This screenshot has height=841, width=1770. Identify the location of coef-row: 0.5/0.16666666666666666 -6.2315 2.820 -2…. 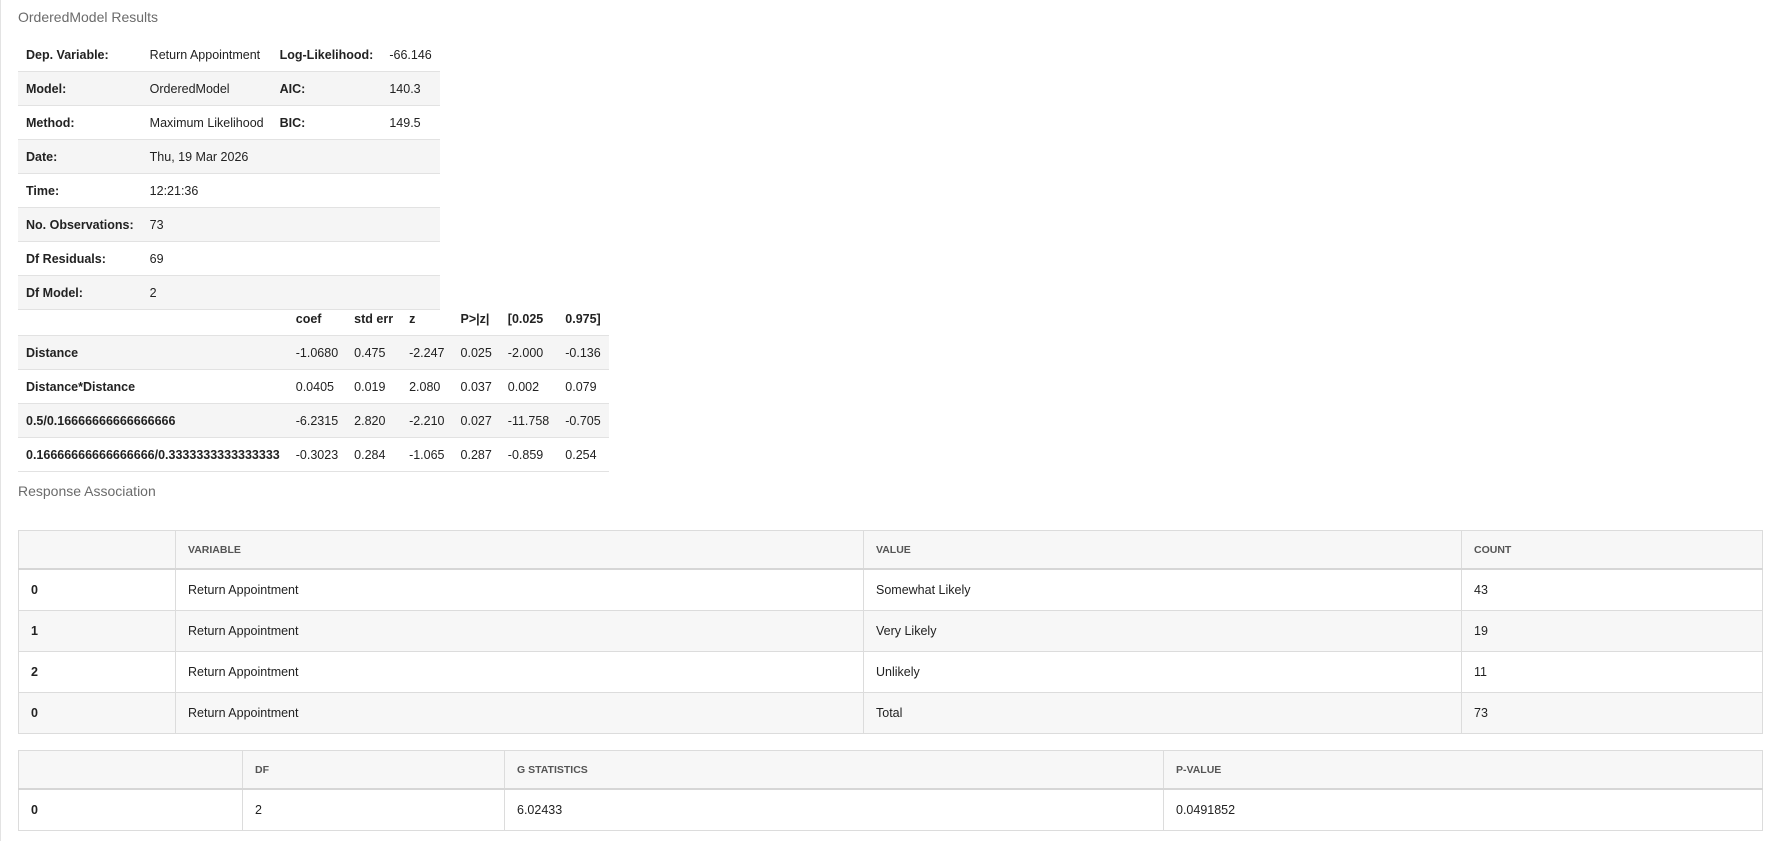
(313, 420).